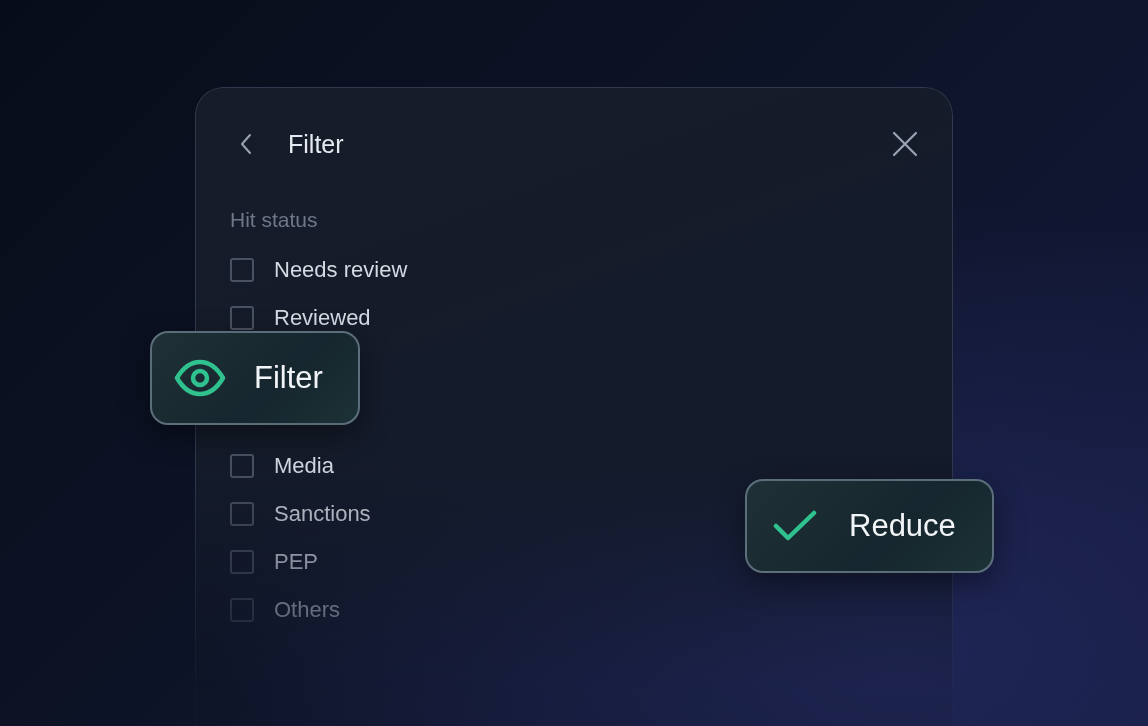  I want to click on option-label: Needs review, so click(341, 270).